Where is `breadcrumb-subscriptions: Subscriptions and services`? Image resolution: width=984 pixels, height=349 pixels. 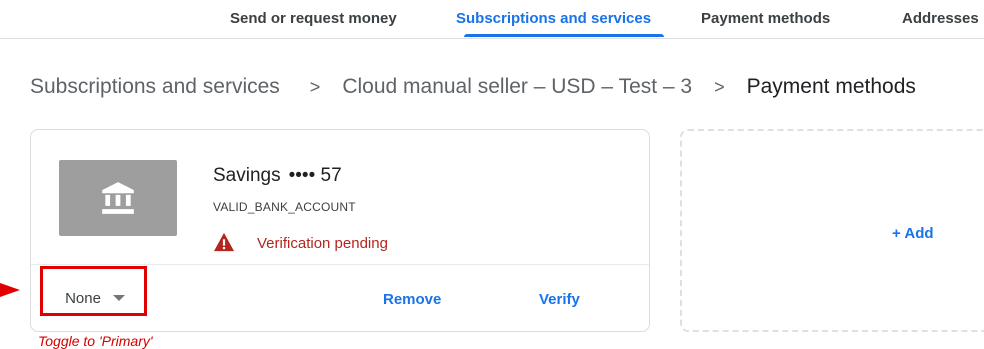 breadcrumb-subscriptions: Subscriptions and services is located at coordinates (155, 87).